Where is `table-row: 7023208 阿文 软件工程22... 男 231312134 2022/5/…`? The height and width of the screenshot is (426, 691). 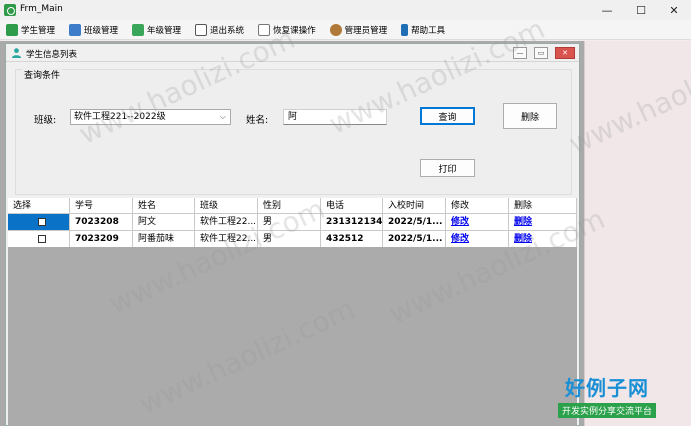 table-row: 7023208 阿文 软件工程22... 男 231312134 2022/5/… is located at coordinates (292, 222).